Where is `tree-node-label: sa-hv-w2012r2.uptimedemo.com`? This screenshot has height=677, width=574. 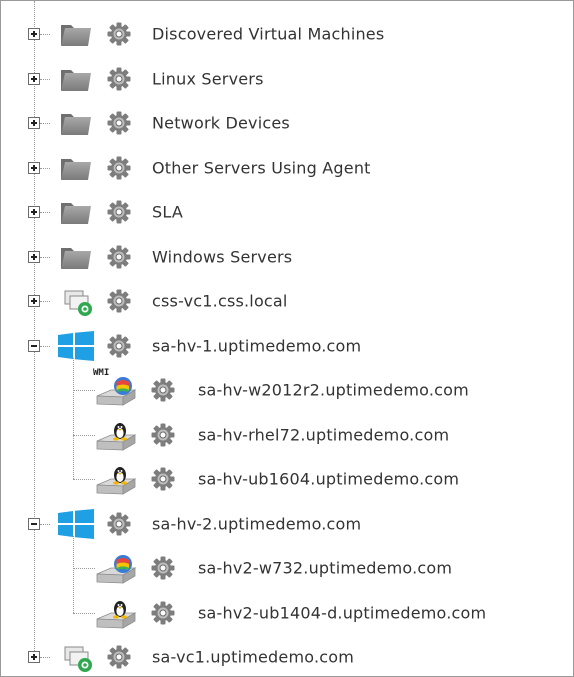
tree-node-label: sa-hv-w2012r2.uptimedemo.com is located at coordinates (333, 390).